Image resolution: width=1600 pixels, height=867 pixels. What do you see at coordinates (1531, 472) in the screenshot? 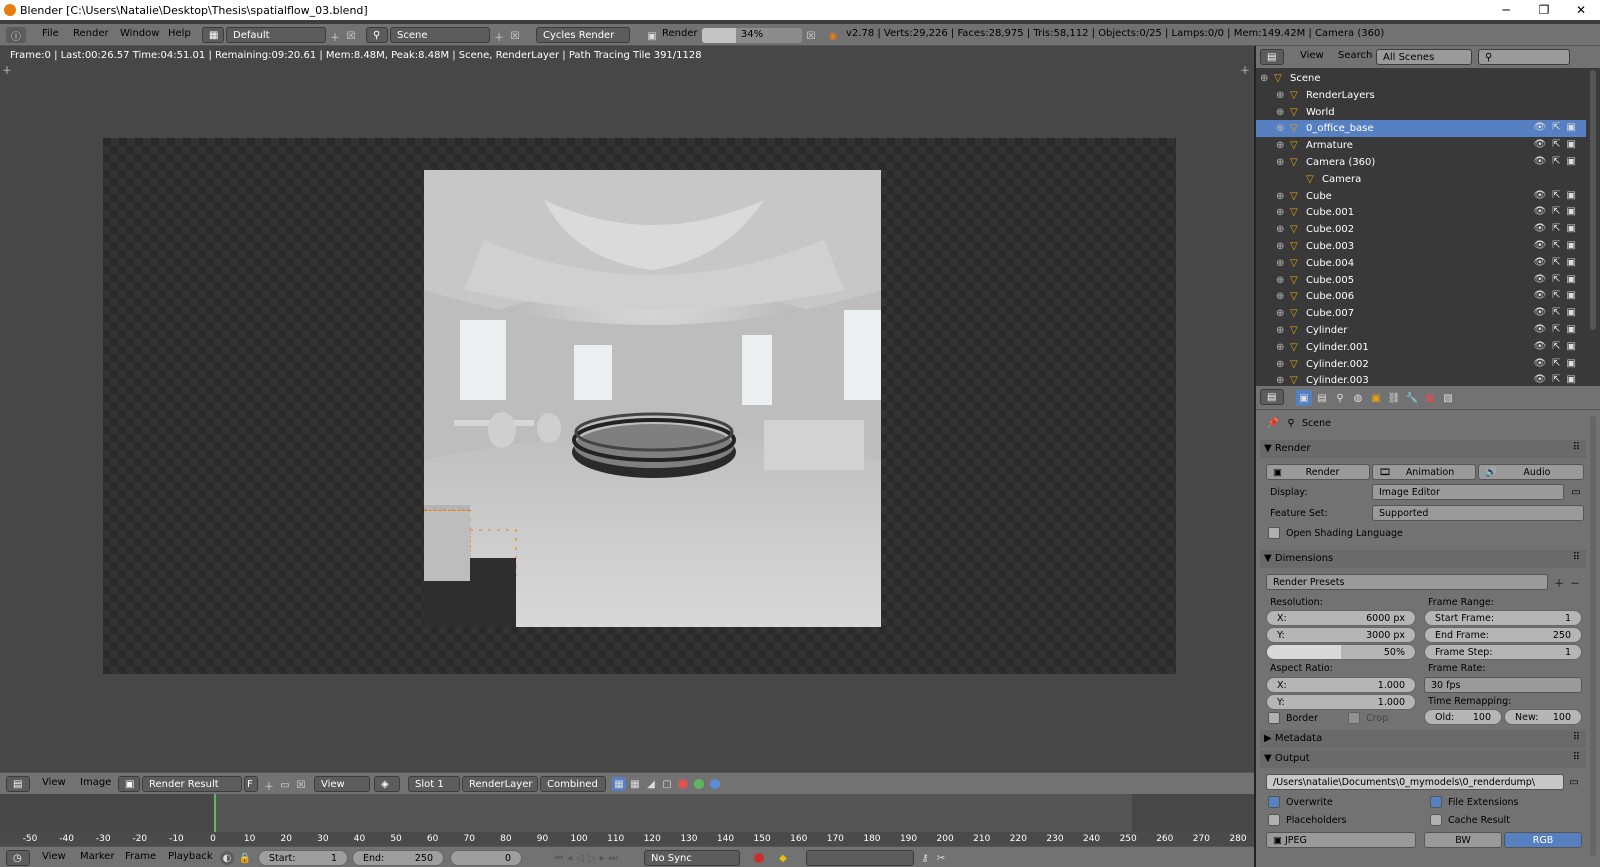
I see `render-audio-button: 🔊 Audio` at bounding box center [1531, 472].